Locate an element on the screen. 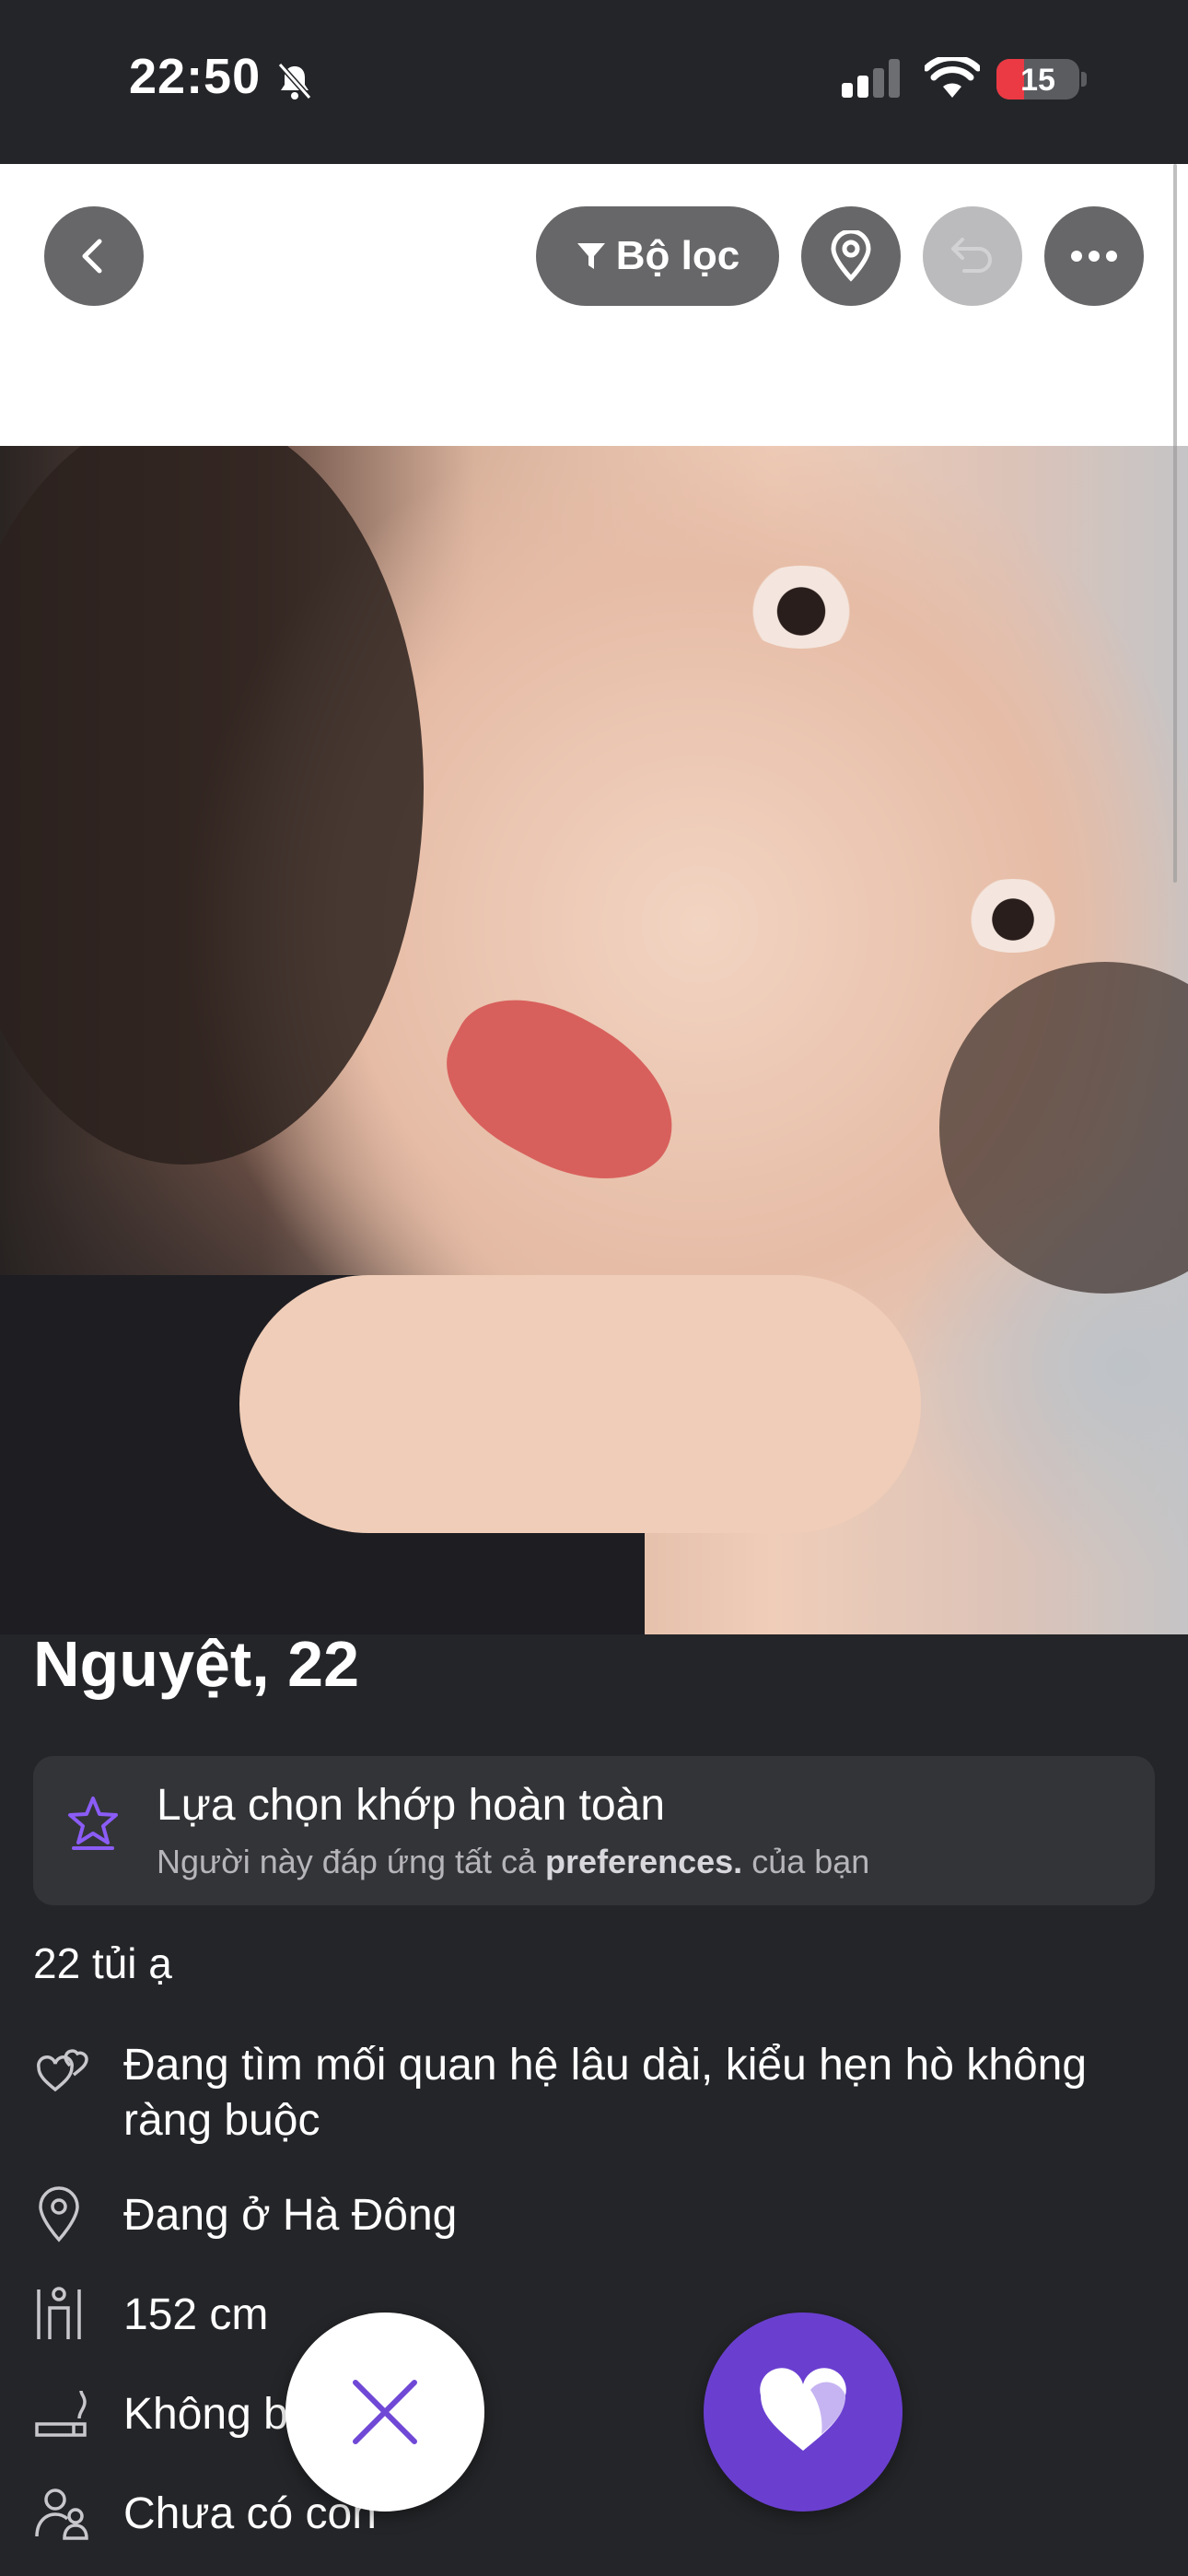  battery-icon: 15 is located at coordinates (1037, 79).